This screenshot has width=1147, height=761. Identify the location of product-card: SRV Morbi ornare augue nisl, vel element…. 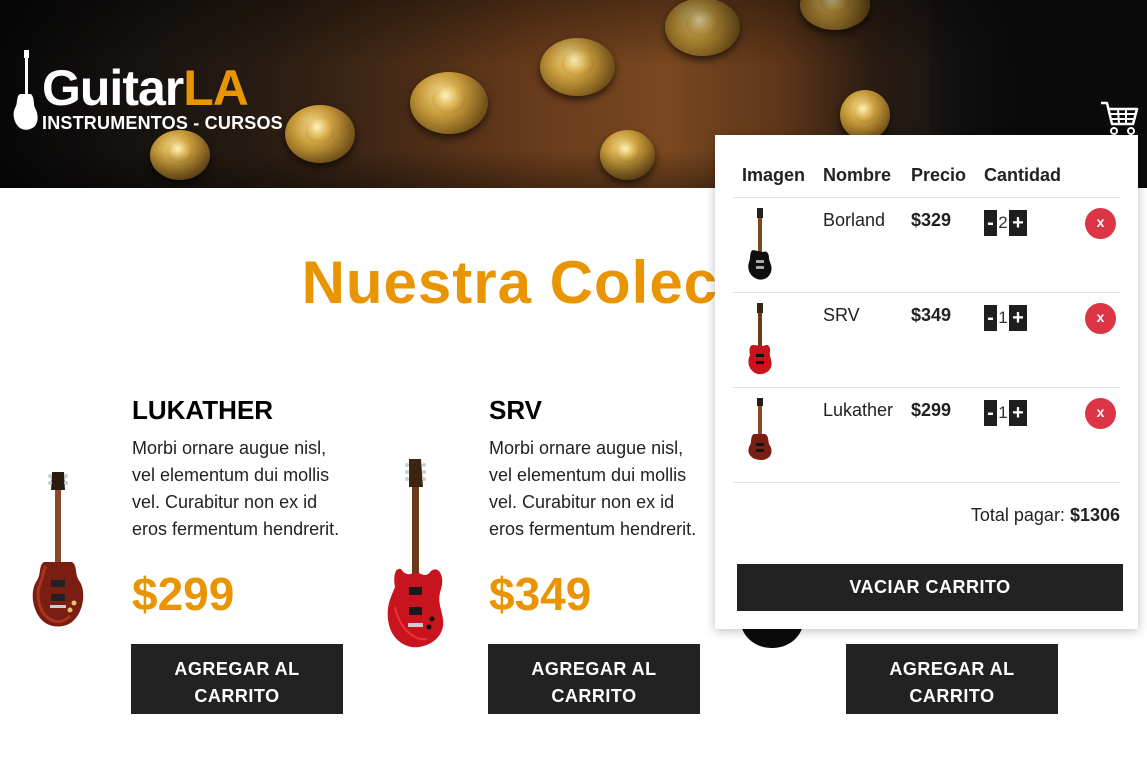
(528, 560).